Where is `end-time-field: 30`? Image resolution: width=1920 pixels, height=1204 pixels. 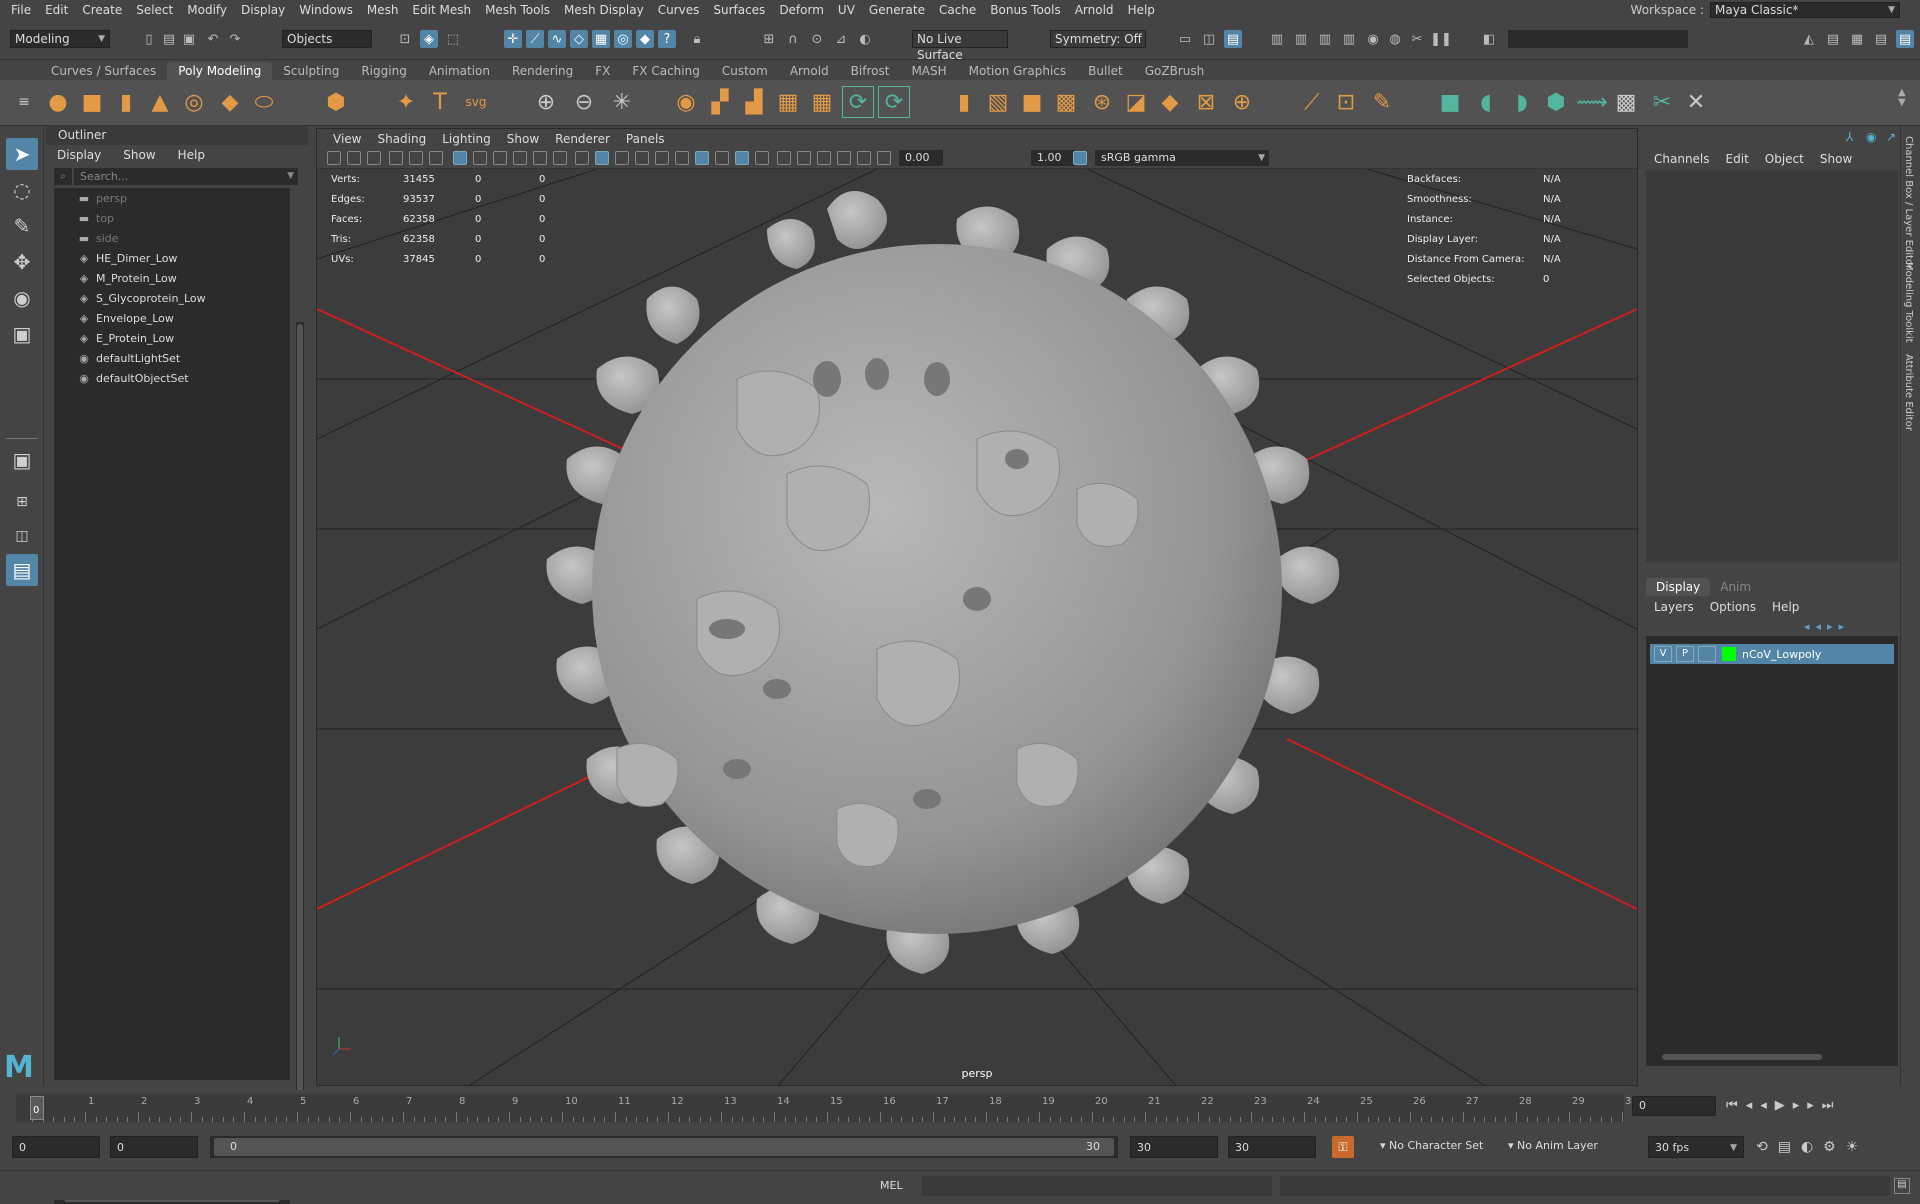
end-time-field: 30 is located at coordinates (1174, 1147).